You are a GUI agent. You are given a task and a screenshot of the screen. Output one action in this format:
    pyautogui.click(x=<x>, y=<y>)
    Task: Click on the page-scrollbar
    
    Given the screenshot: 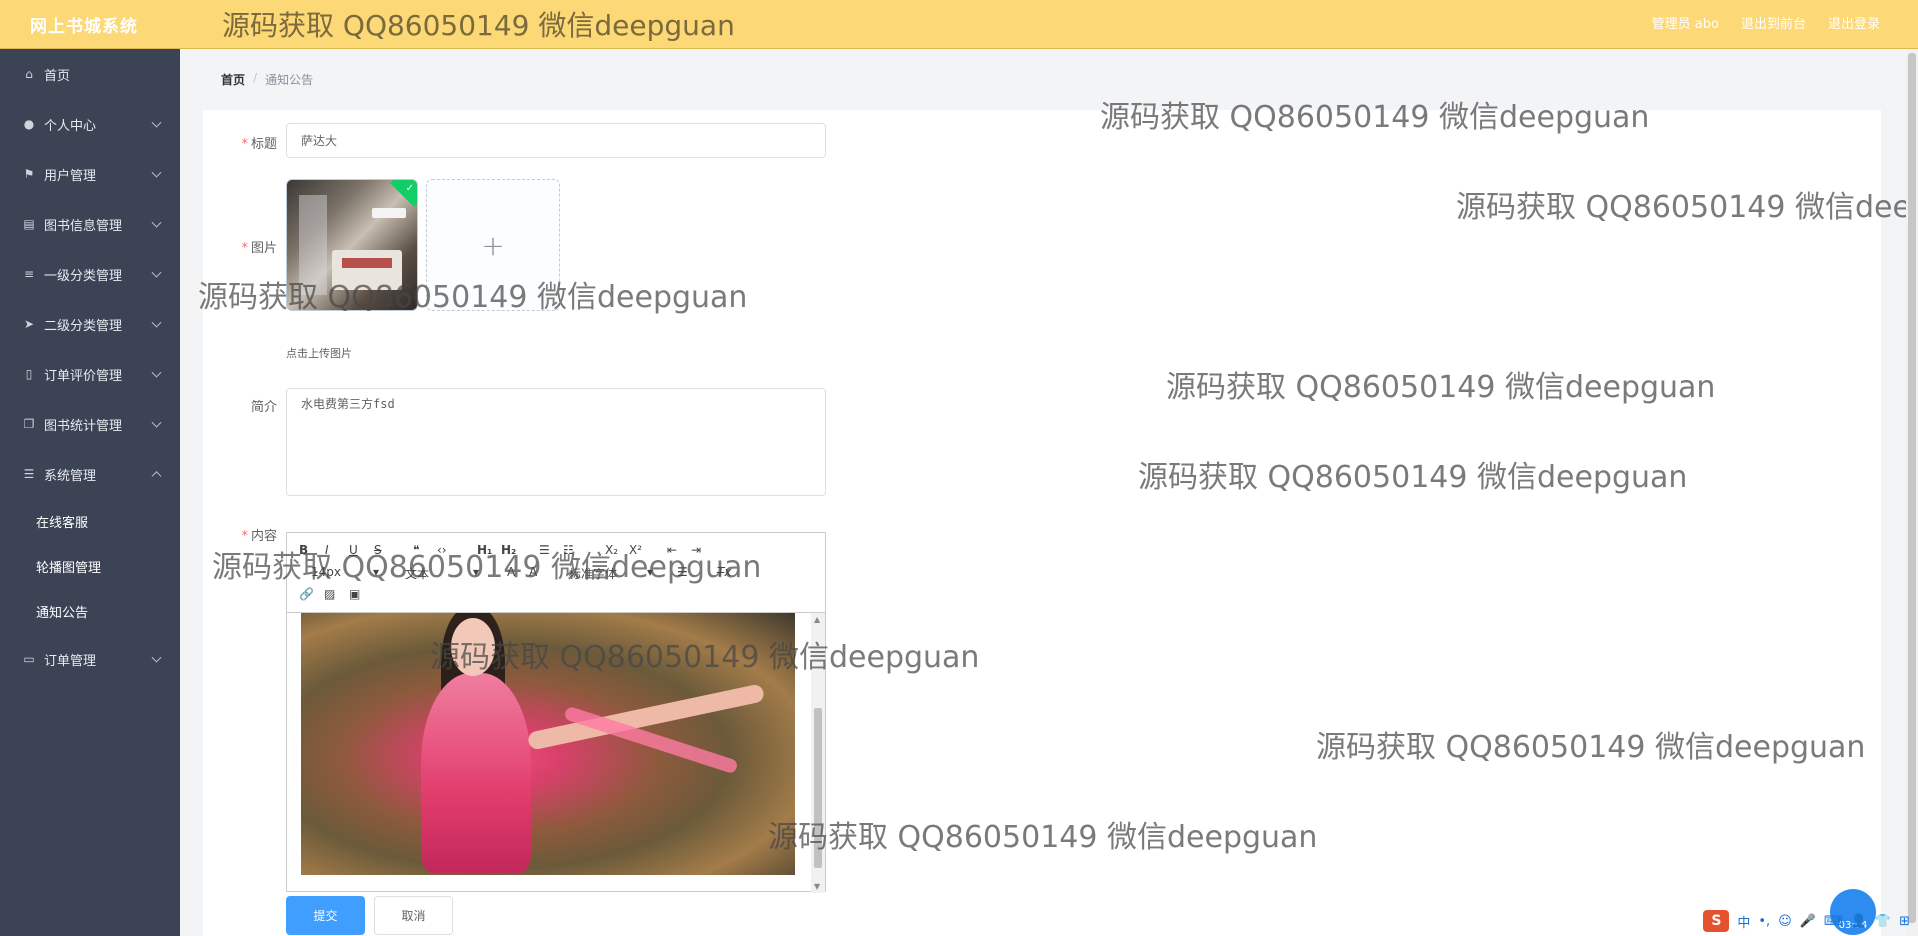 What is the action you would take?
    pyautogui.click(x=1912, y=492)
    